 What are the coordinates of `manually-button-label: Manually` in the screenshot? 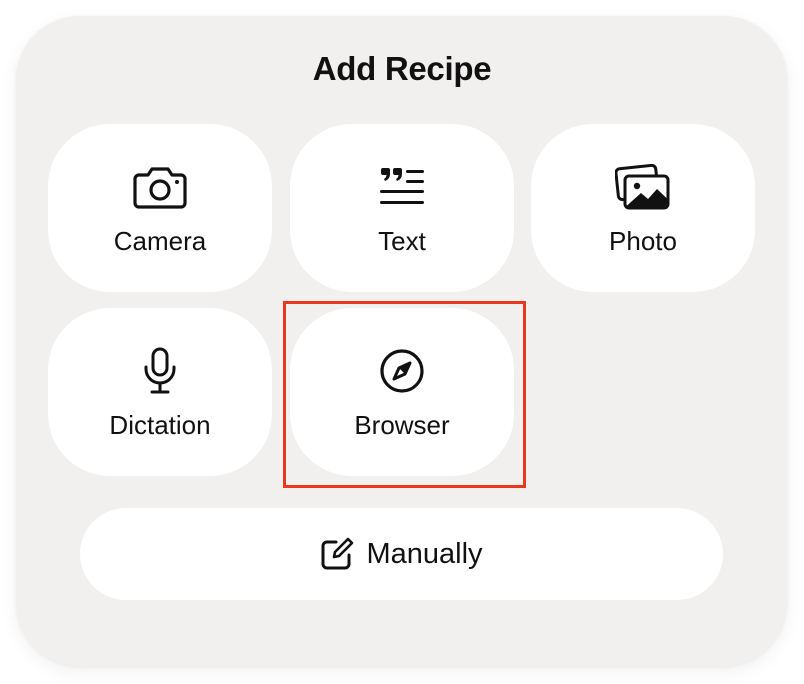 It's located at (424, 553).